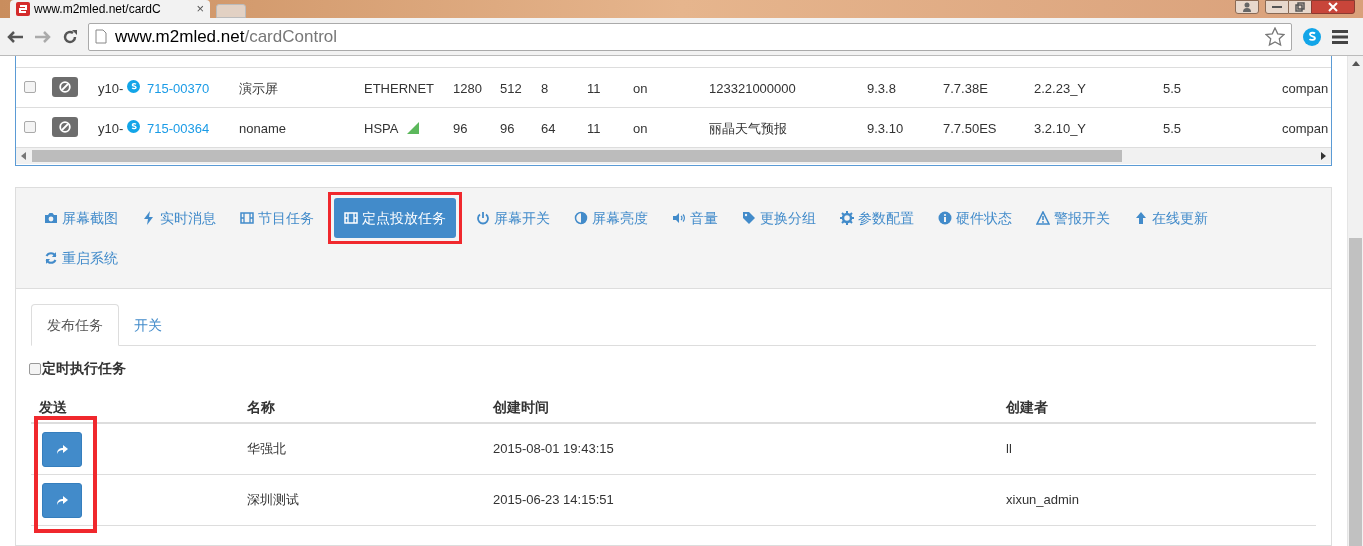 The height and width of the screenshot is (546, 1363). Describe the element at coordinates (467, 89) in the screenshot. I see `table-cell-text: 1280` at that location.